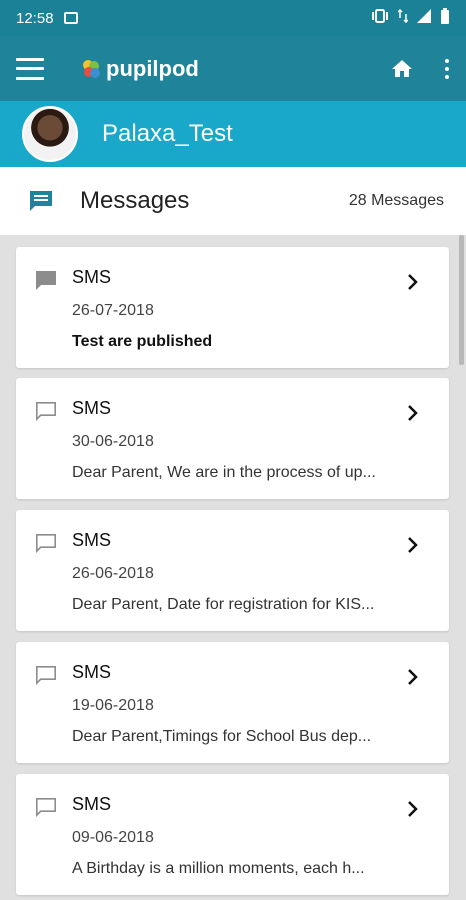 This screenshot has width=466, height=900. What do you see at coordinates (232, 307) in the screenshot?
I see `message-card: SMS 26-07-2018 Test are published` at bounding box center [232, 307].